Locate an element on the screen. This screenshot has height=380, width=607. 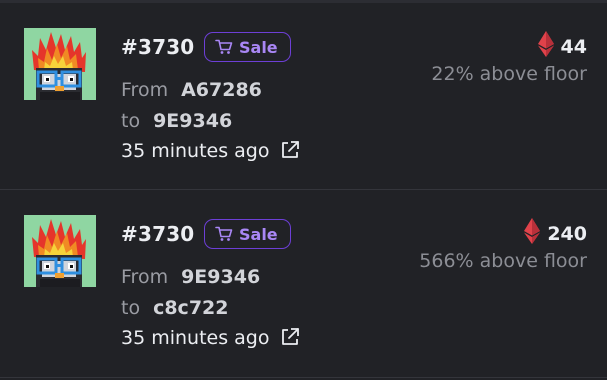
price: 240 is located at coordinates (555, 233).